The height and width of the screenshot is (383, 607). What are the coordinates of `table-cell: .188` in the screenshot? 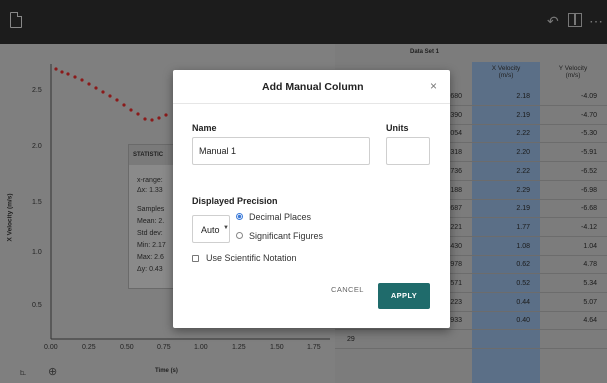 It's located at (455, 190).